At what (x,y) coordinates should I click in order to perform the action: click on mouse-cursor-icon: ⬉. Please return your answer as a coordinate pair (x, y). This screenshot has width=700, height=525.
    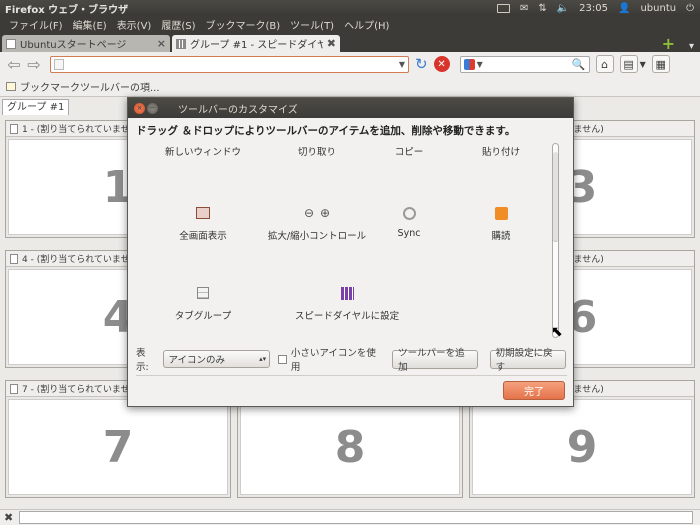
    Looking at the image, I should click on (557, 332).